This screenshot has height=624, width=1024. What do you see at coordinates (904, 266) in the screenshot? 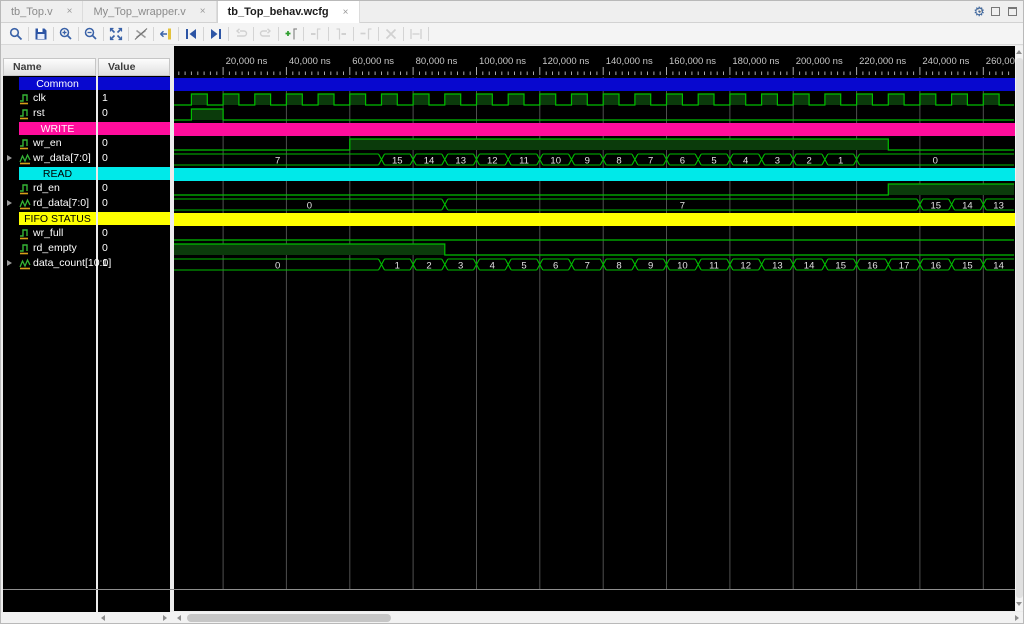
I see `svg-text: 17` at bounding box center [904, 266].